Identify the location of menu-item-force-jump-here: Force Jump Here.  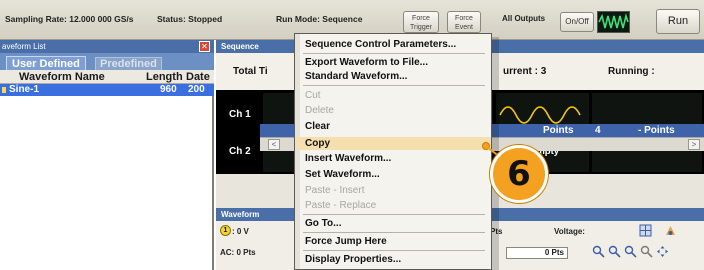
(395, 241).